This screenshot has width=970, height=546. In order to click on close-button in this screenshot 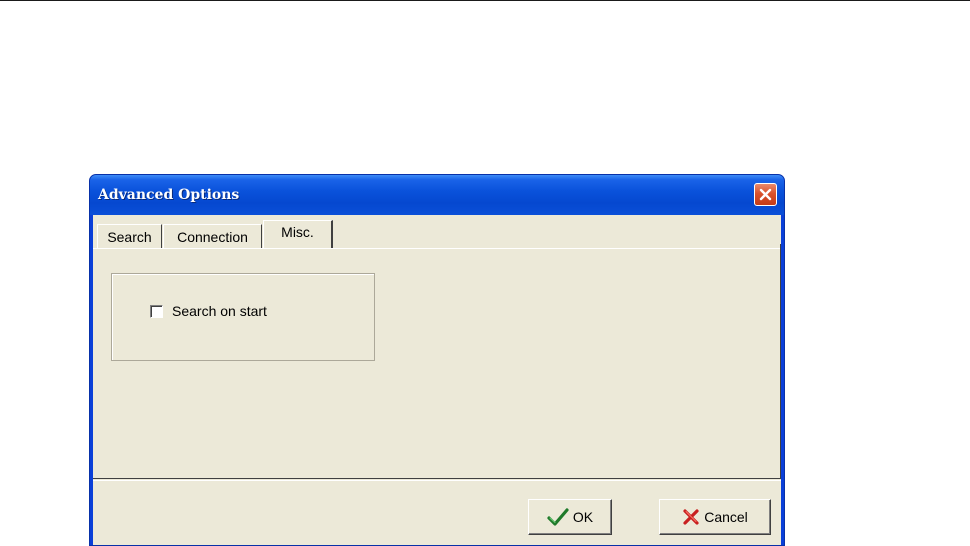, I will do `click(765, 194)`.